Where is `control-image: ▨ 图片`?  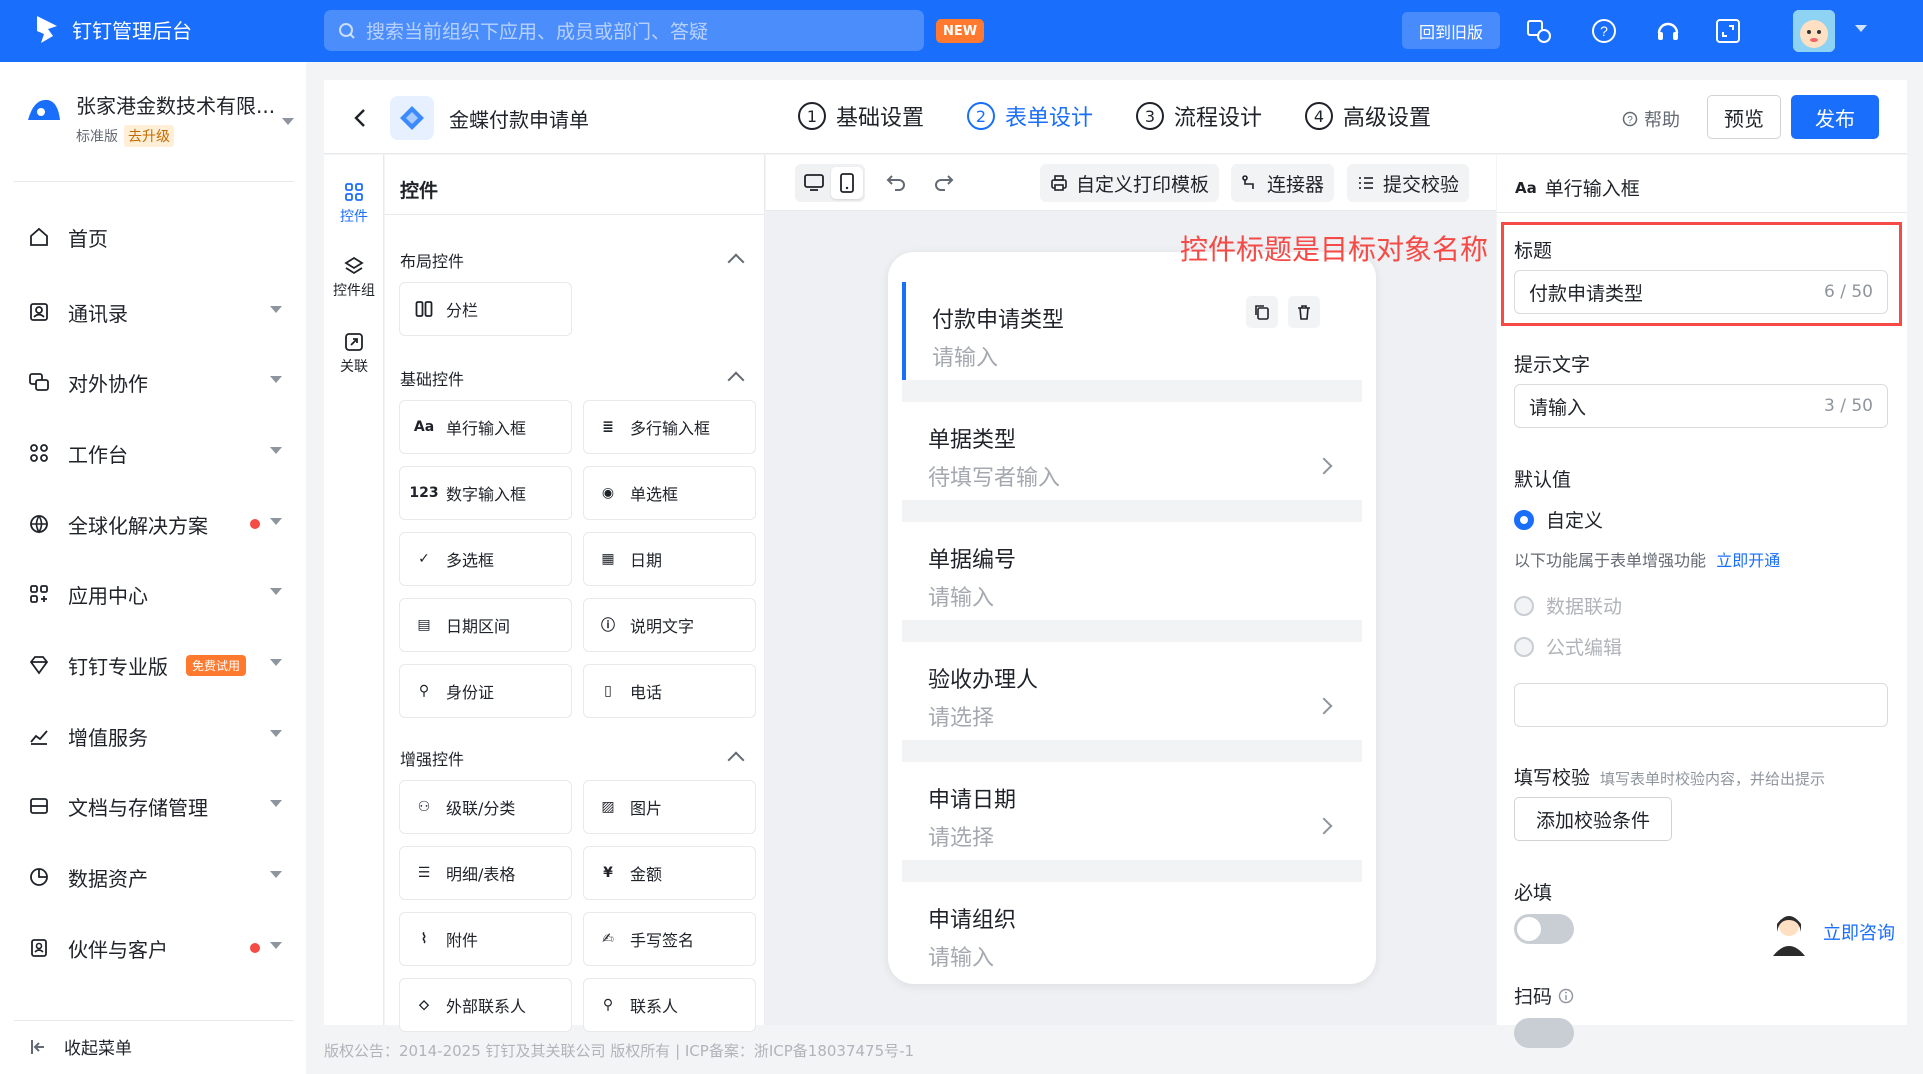
control-image: ▨ 图片 is located at coordinates (669, 807).